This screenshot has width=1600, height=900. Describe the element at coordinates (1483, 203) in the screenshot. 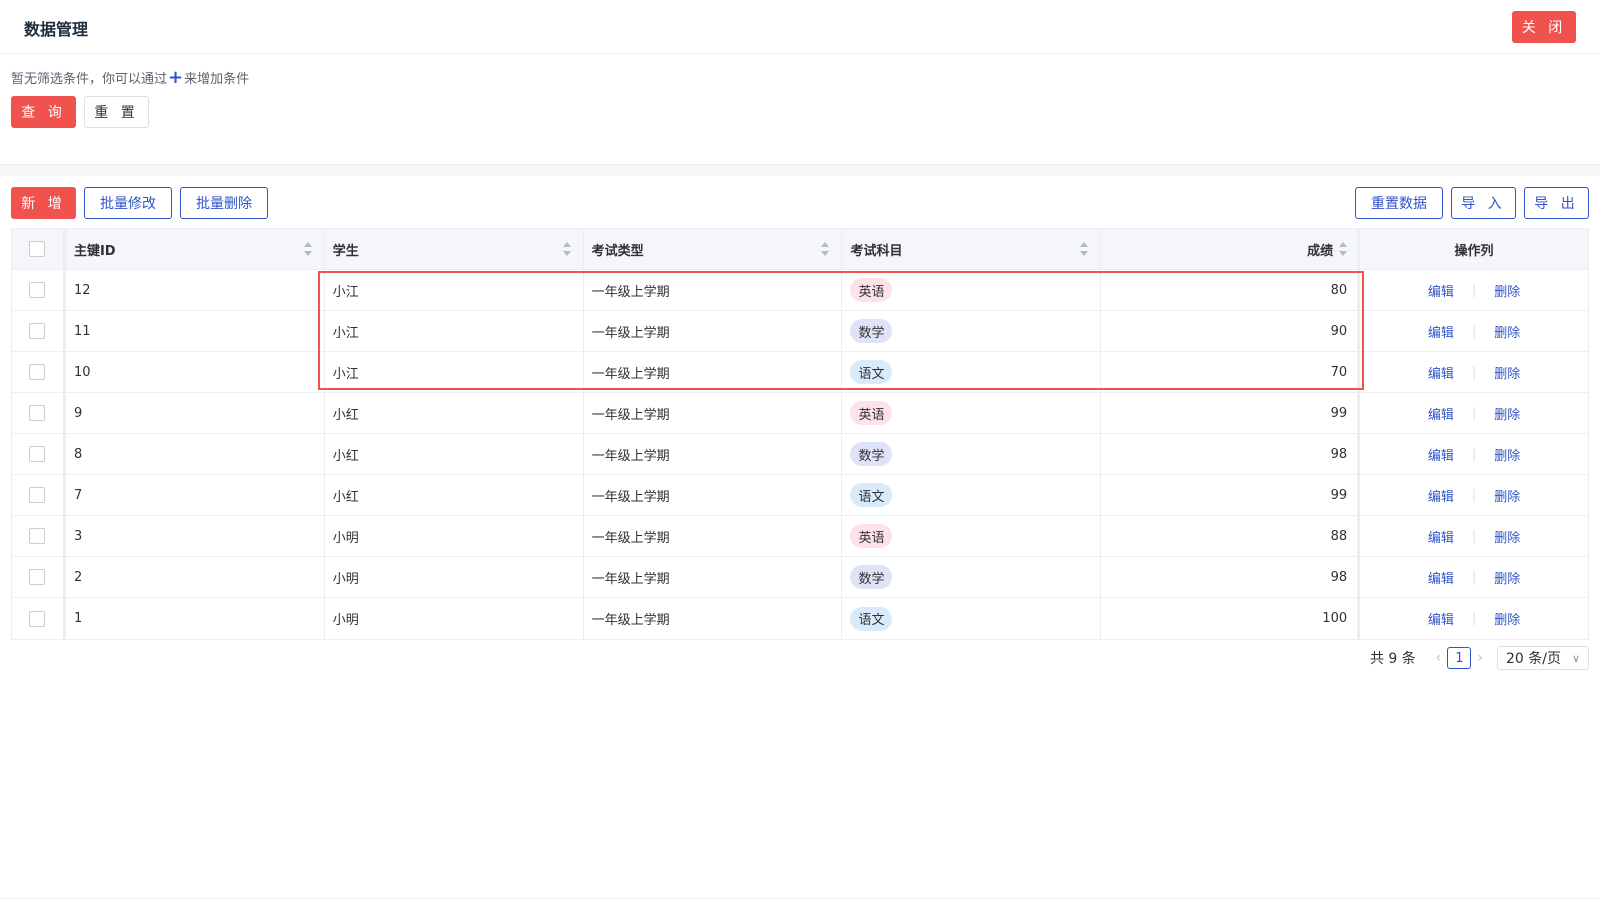

I see `import-button: 导 入` at that location.